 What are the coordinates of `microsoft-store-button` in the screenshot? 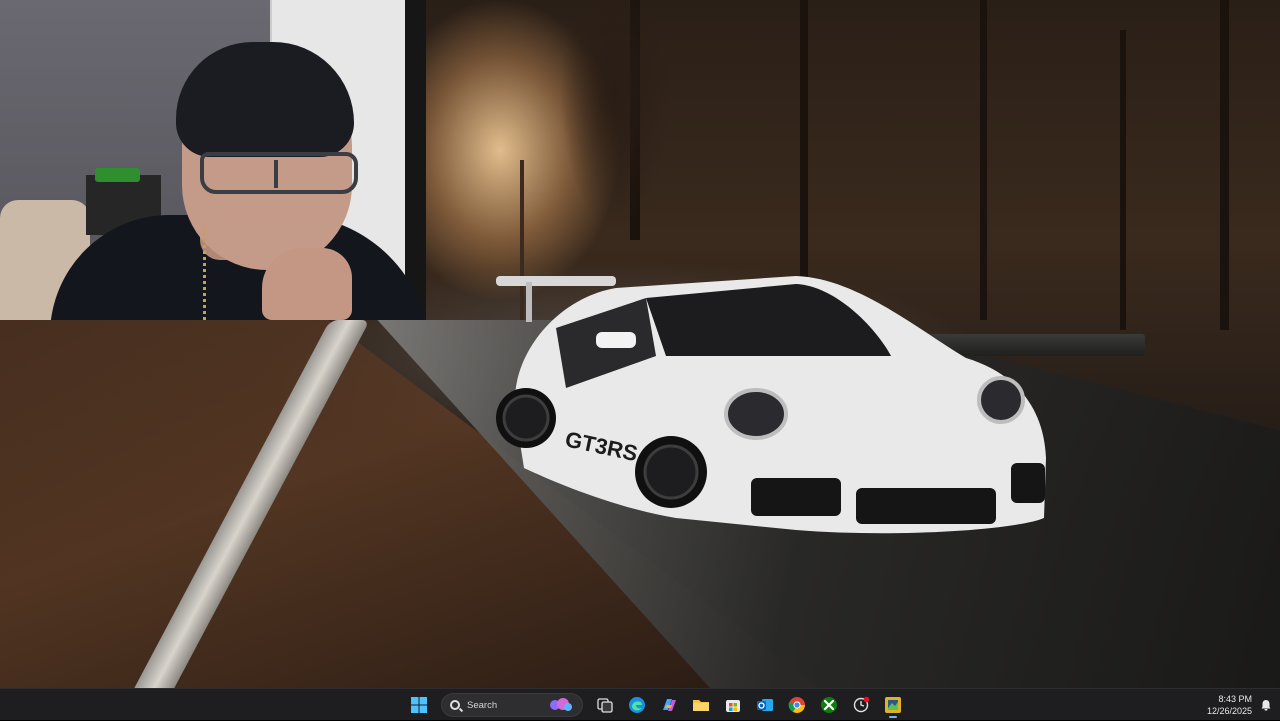 It's located at (733, 705).